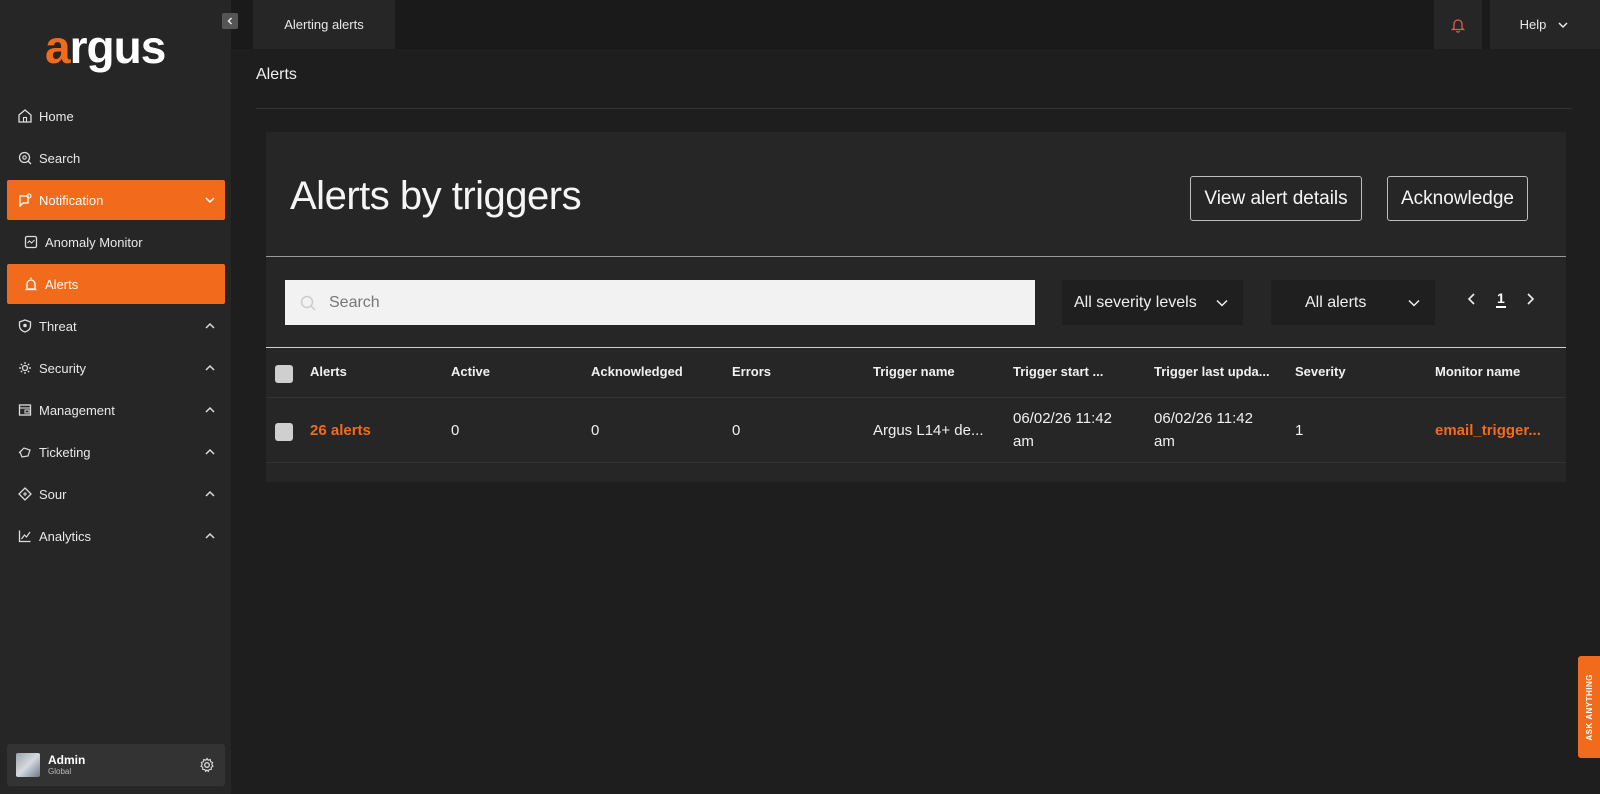 The width and height of the screenshot is (1600, 794). I want to click on sidebar-item-security: Security, so click(116, 368).